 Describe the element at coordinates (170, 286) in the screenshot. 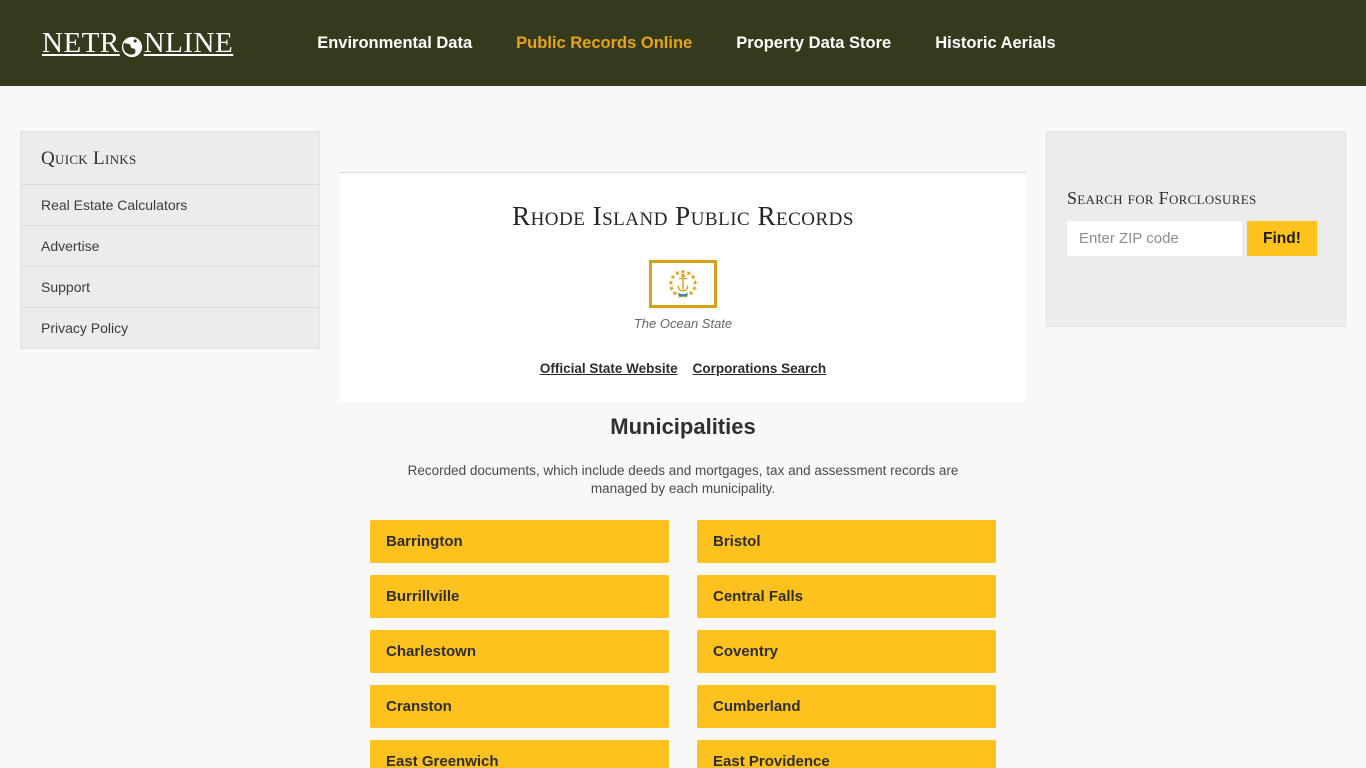

I see `quick-link-support: Support` at that location.